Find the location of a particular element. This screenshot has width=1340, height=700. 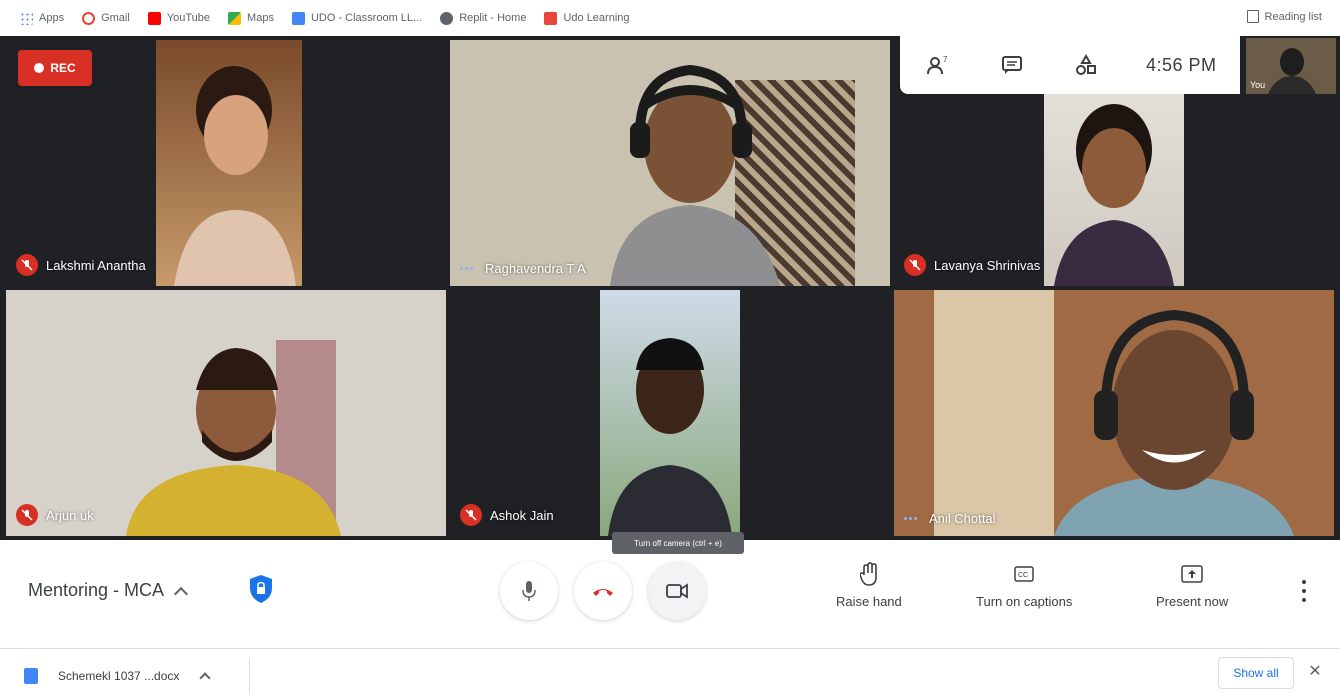

classroom-icon is located at coordinates (298, 18).